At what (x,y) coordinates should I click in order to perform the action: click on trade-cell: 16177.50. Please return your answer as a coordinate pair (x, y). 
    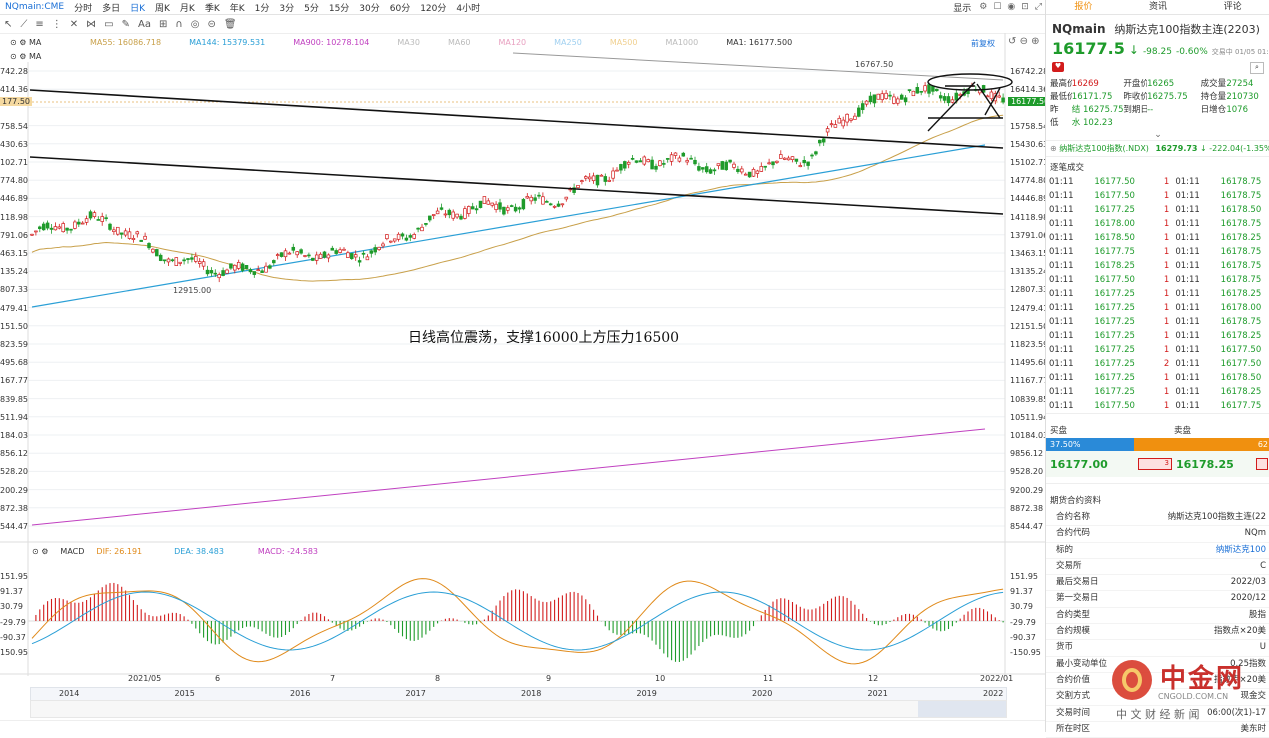
    Looking at the image, I should click on (1114, 182).